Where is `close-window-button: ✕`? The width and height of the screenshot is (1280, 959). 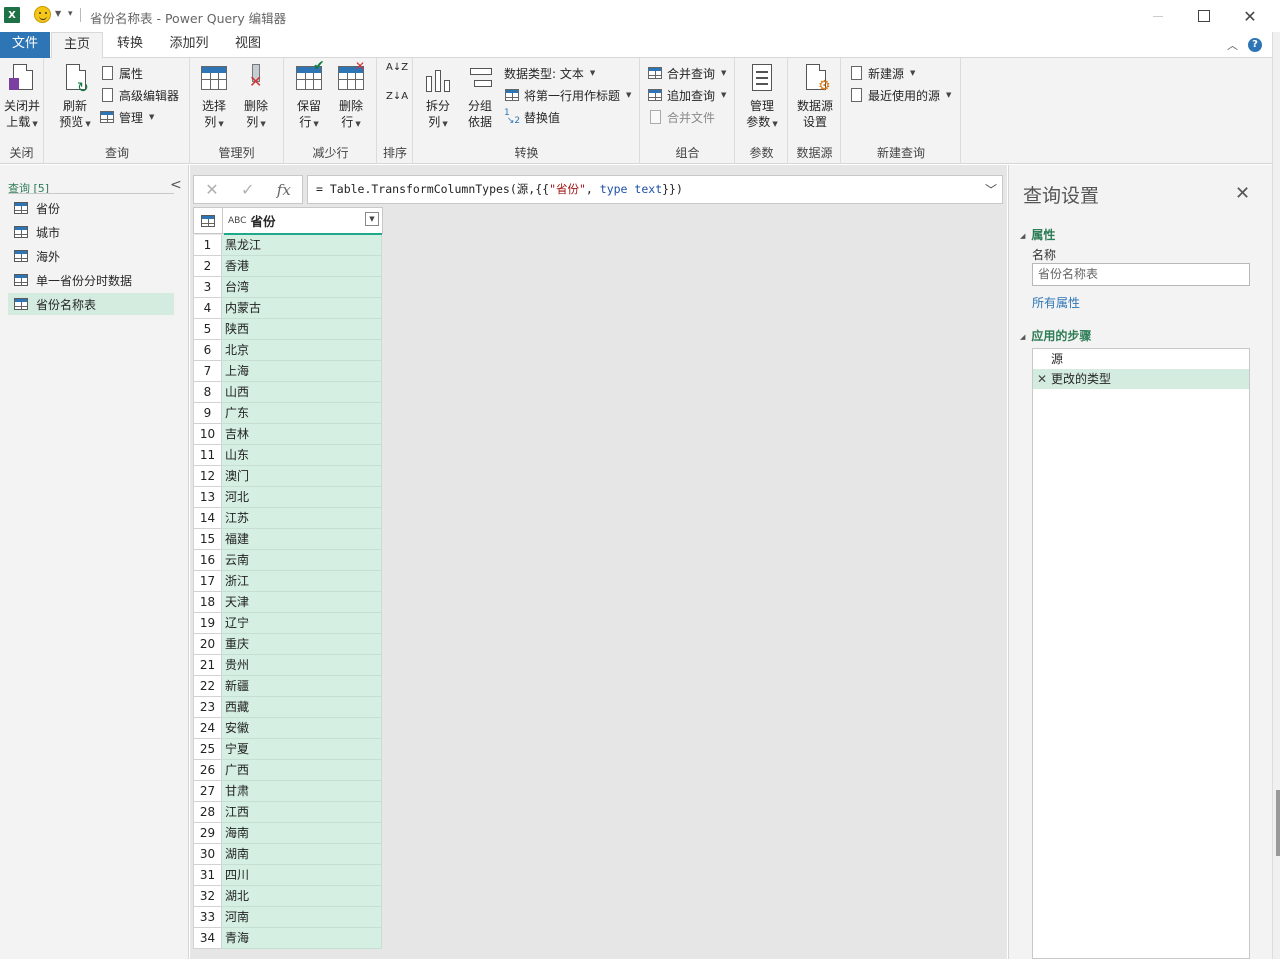
close-window-button: ✕ is located at coordinates (1250, 16).